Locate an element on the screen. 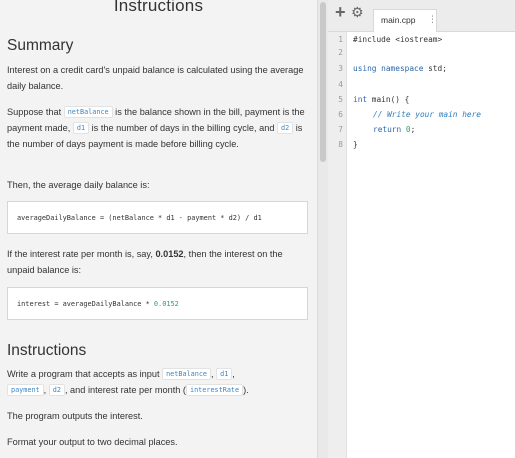 The image size is (515, 458). tab-main-cpp: main.cpp ⋮ is located at coordinates (405, 20).